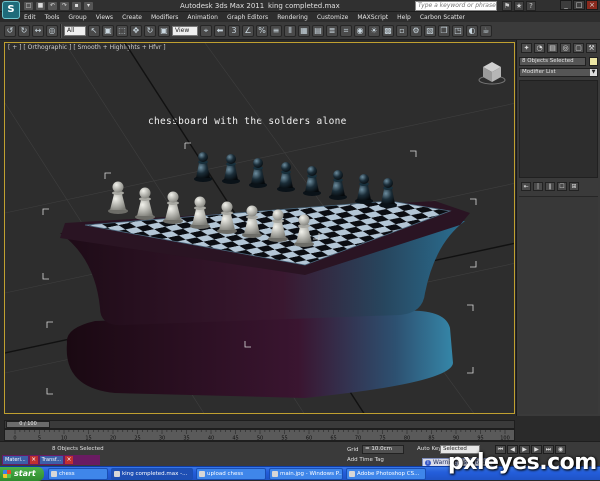 This screenshot has height=481, width=600. Describe the element at coordinates (552, 61) in the screenshot. I see `selection-name-field: 8 Objects Selected` at that location.